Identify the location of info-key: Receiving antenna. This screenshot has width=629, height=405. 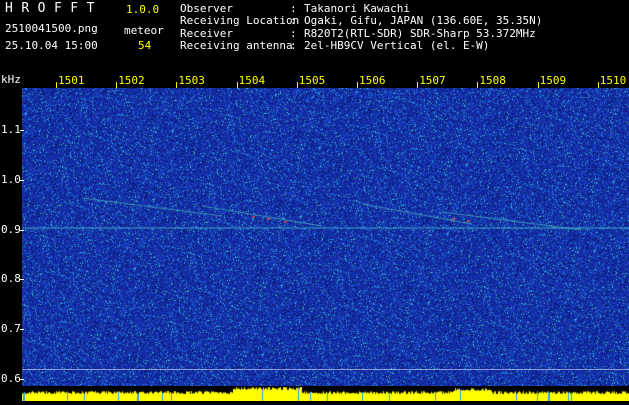
(236, 46).